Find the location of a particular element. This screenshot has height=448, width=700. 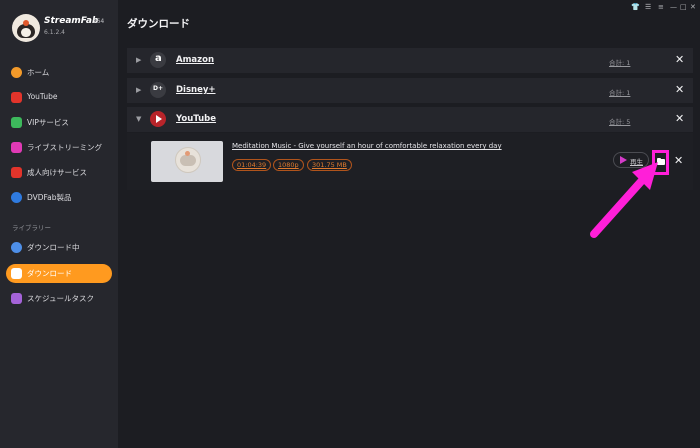

key-icon is located at coordinates (16, 122).